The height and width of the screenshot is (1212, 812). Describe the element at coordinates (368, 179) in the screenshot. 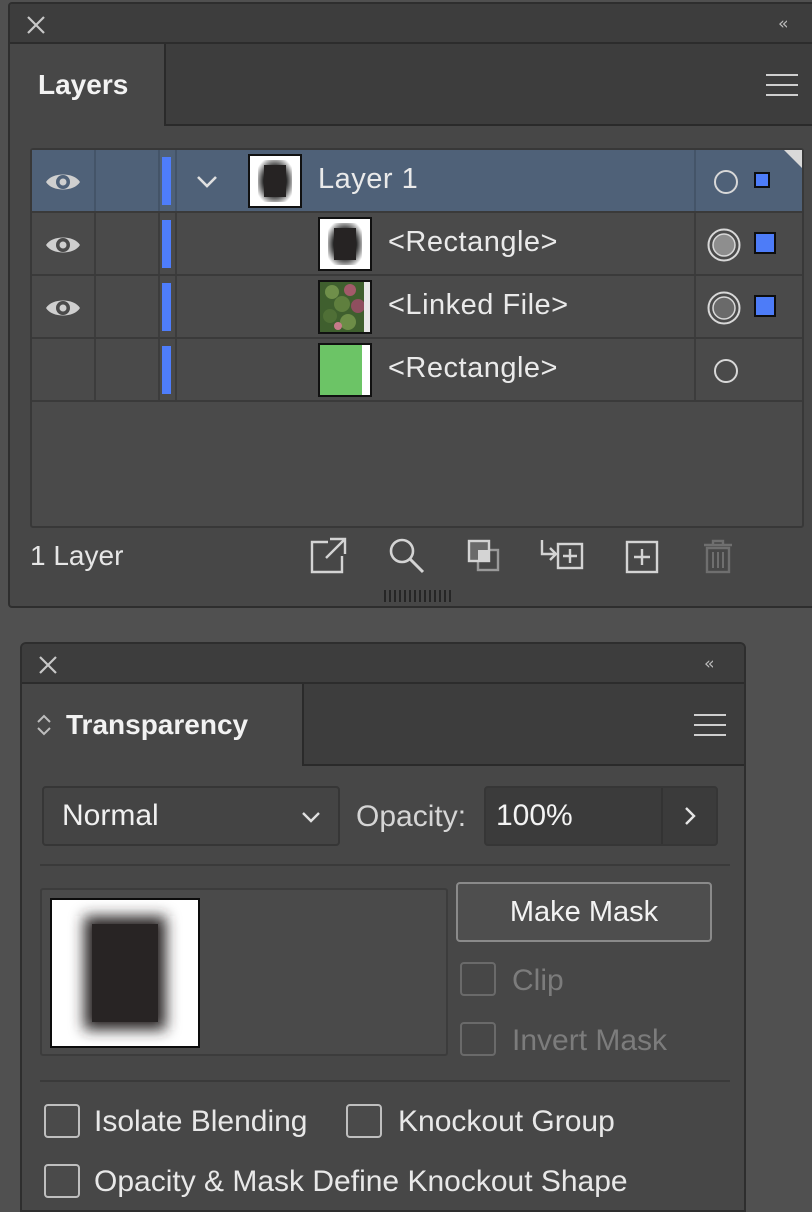

I see `layer-name: Layer 1` at that location.